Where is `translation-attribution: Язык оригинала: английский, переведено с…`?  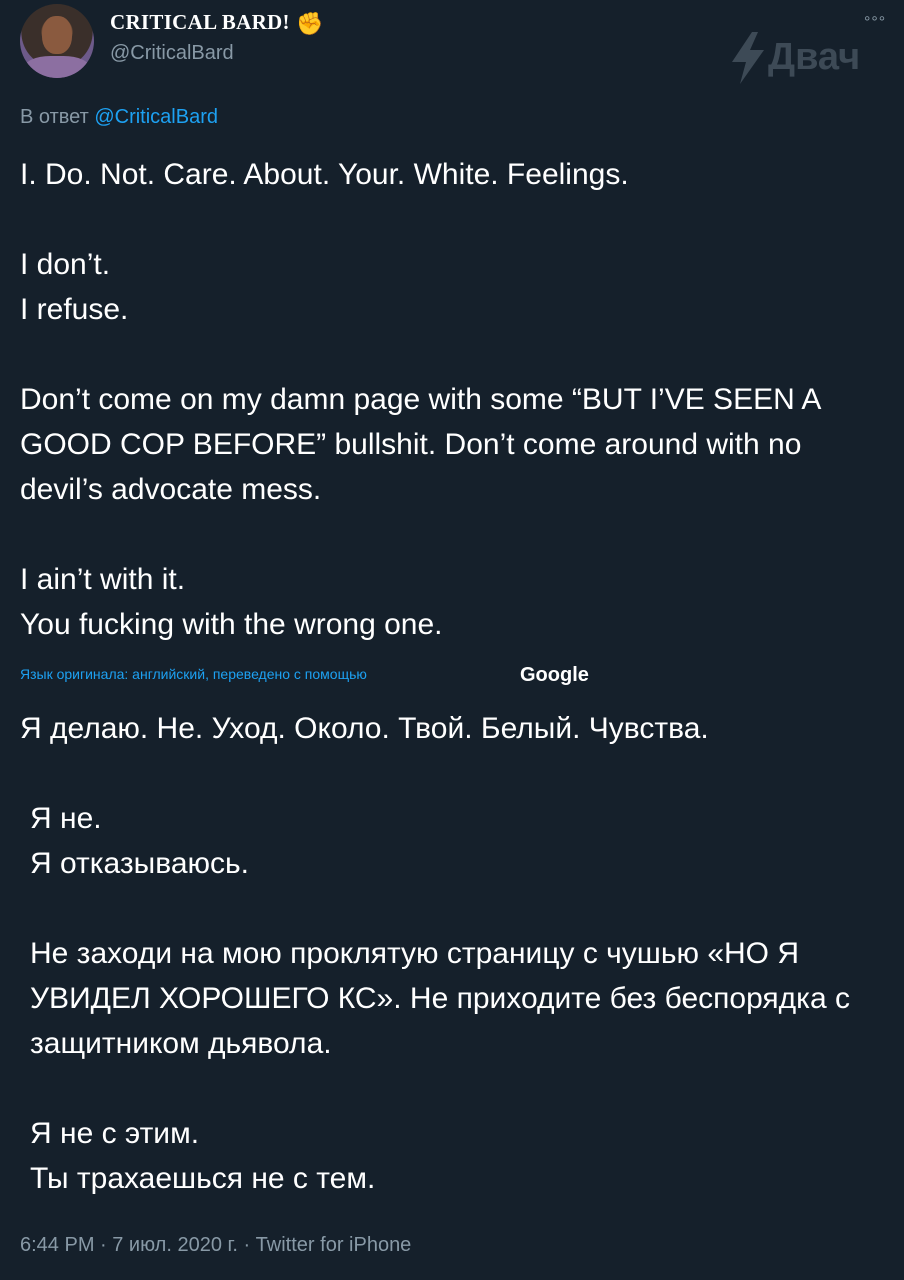 translation-attribution: Язык оригинала: английский, переведено с… is located at coordinates (193, 674).